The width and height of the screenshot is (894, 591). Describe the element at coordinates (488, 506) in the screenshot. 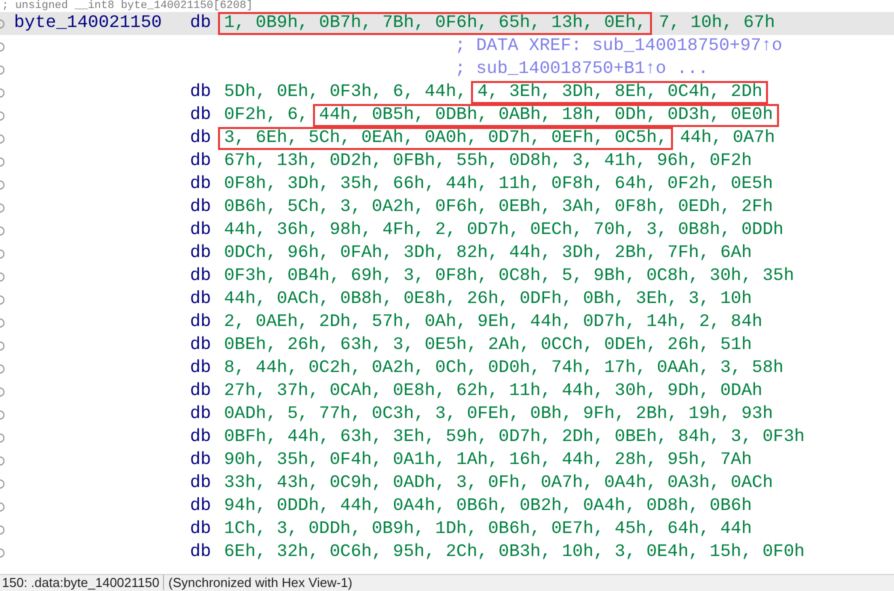

I see `byte-values: 94h, 0DDh, 44h, 0A4h, 0B6h, 0B2h, 0A4h, 0D8h, 0B6h` at that location.